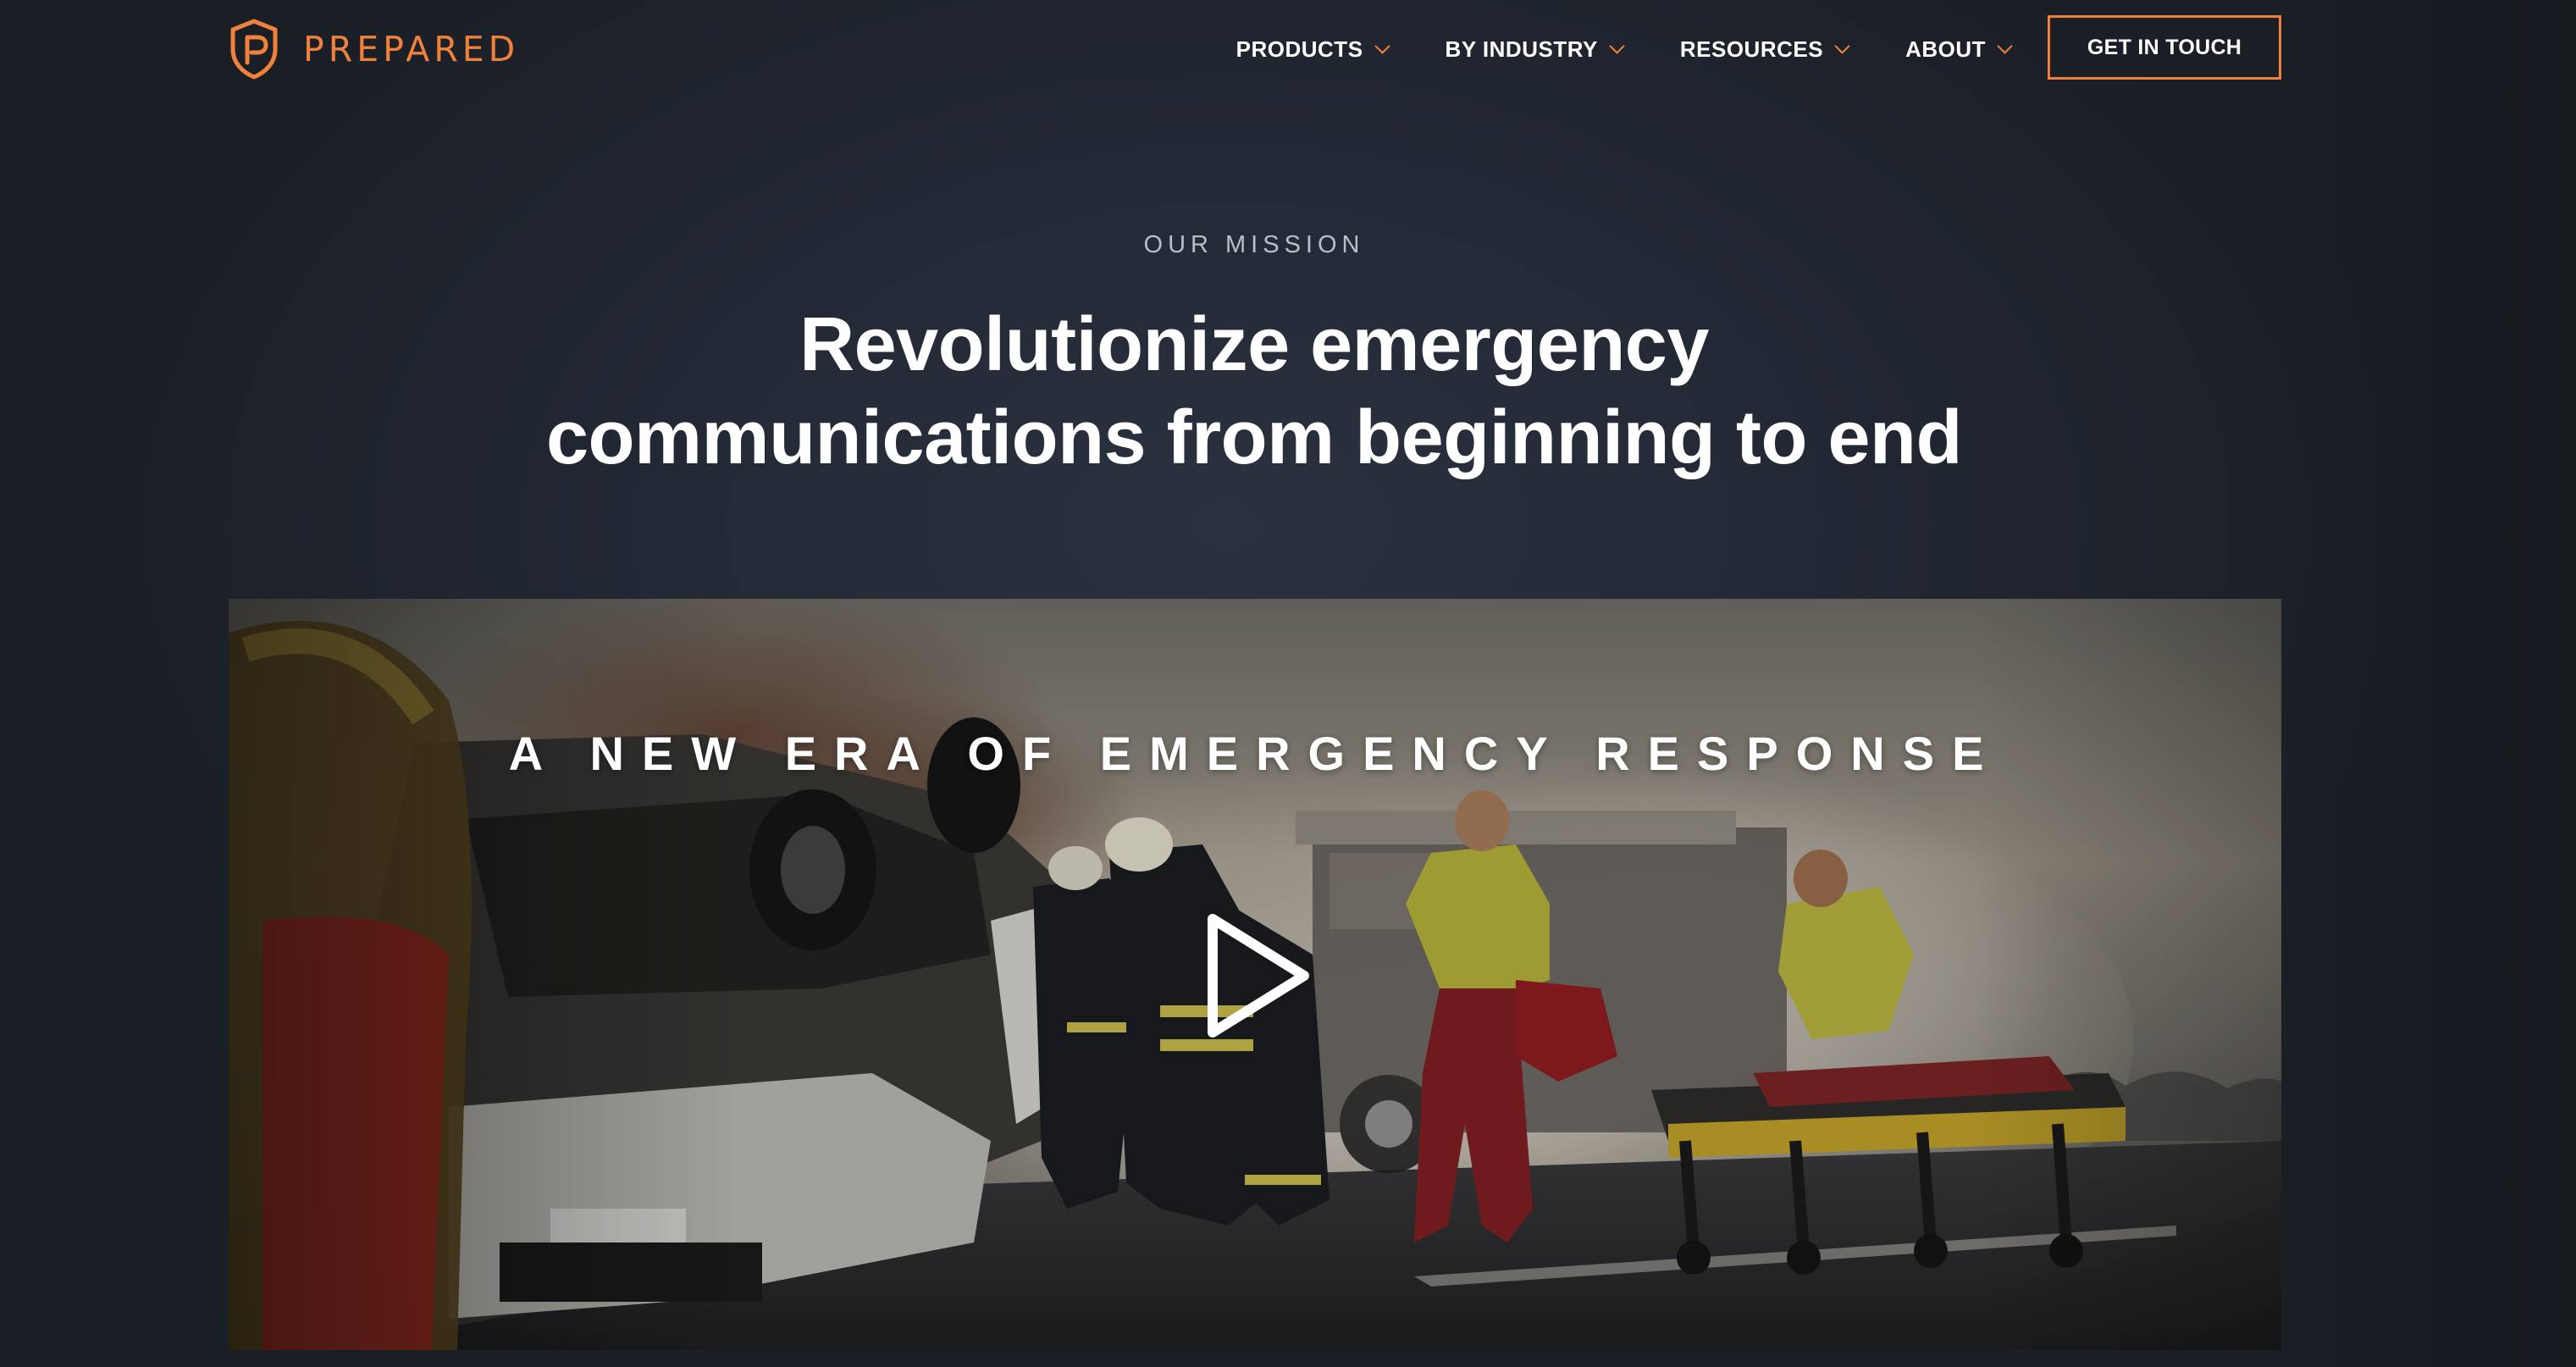 This screenshot has width=2576, height=1367. What do you see at coordinates (1254, 345) in the screenshot?
I see `headline-line-1: Revolutionize emergency` at bounding box center [1254, 345].